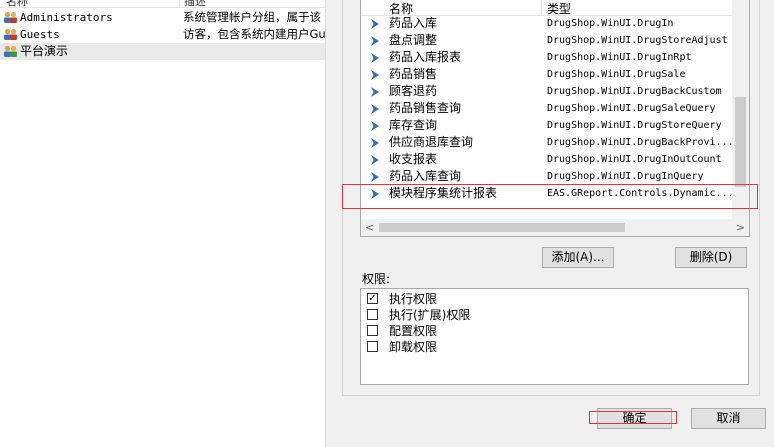  I want to click on delete-button: 删除(D), so click(711, 257).